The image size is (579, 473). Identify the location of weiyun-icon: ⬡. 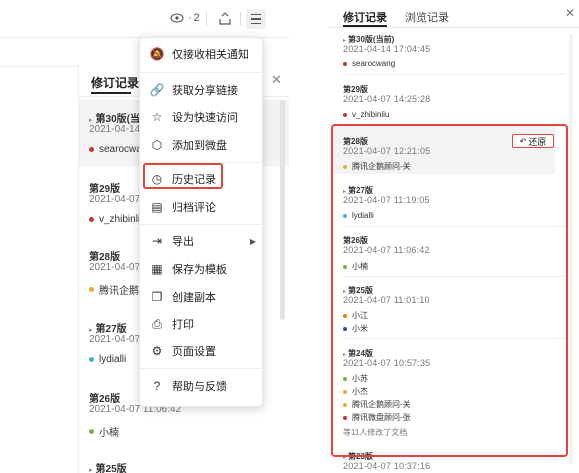
(157, 145).